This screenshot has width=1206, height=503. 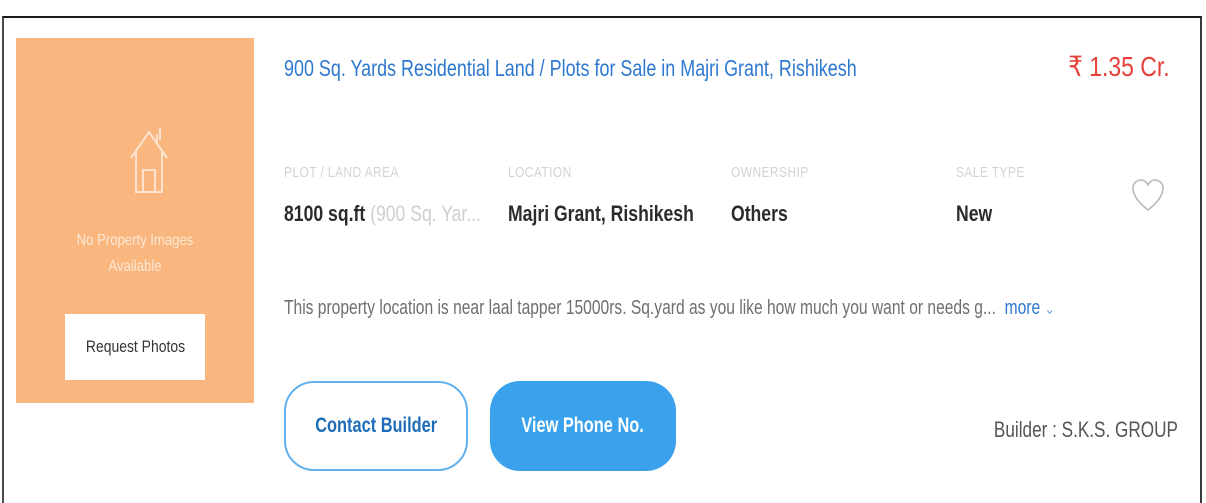 What do you see at coordinates (601, 195) in the screenshot?
I see `fact-location: LOCATION Majri Grant, Rishikesh` at bounding box center [601, 195].